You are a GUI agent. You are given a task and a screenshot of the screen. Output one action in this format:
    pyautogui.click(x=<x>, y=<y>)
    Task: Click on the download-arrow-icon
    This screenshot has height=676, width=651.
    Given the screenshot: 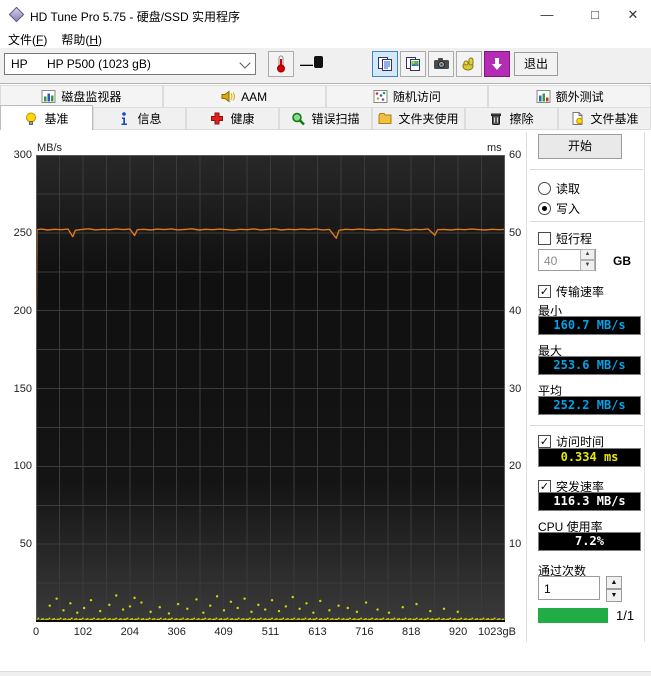 What is the action you would take?
    pyautogui.click(x=497, y=64)
    